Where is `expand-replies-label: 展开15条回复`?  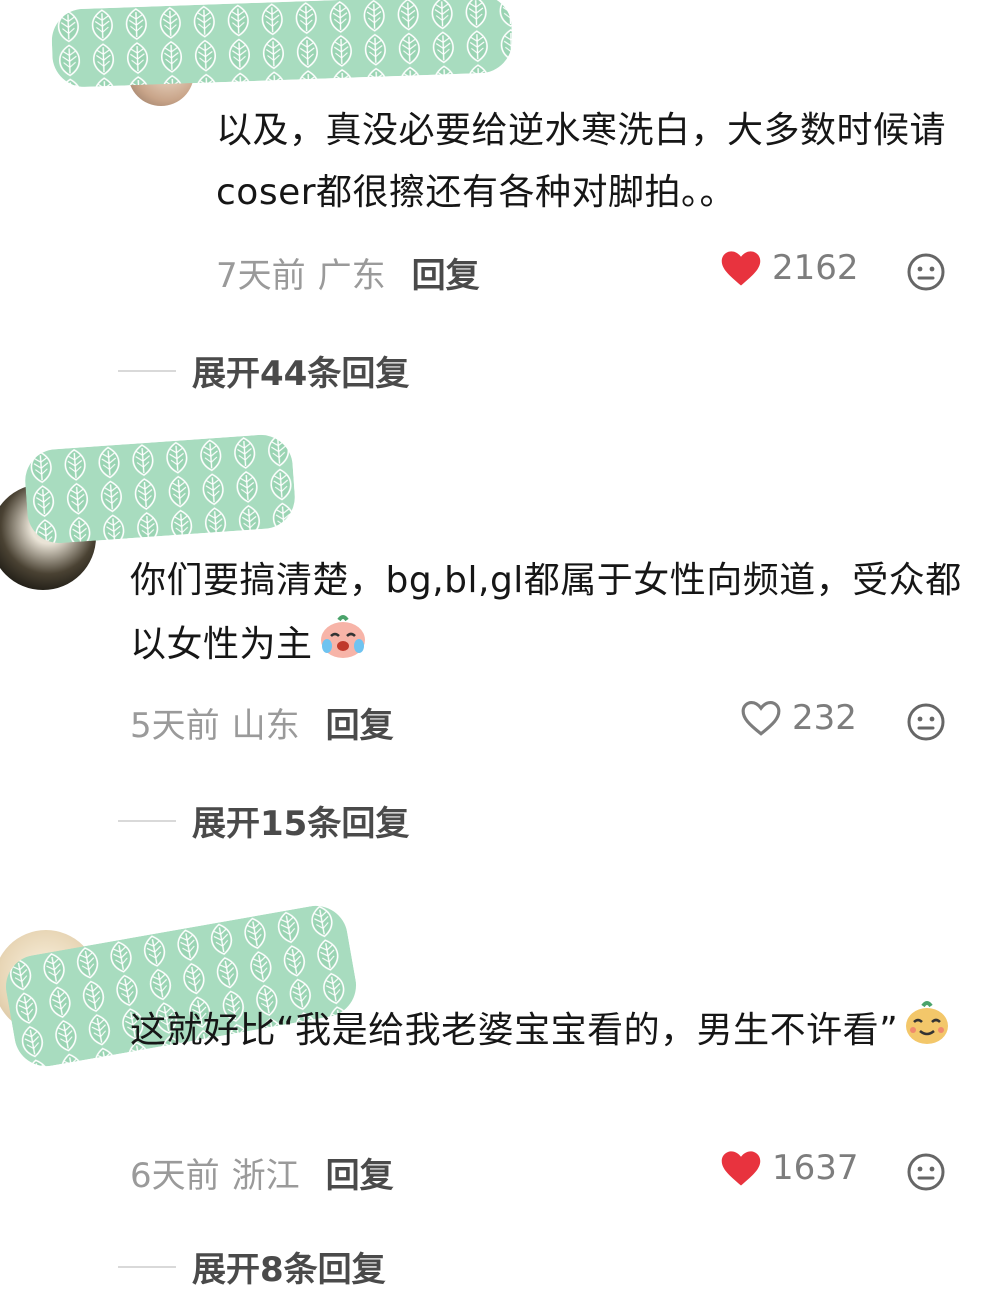
expand-replies-label: 展开15条回复 is located at coordinates (301, 824).